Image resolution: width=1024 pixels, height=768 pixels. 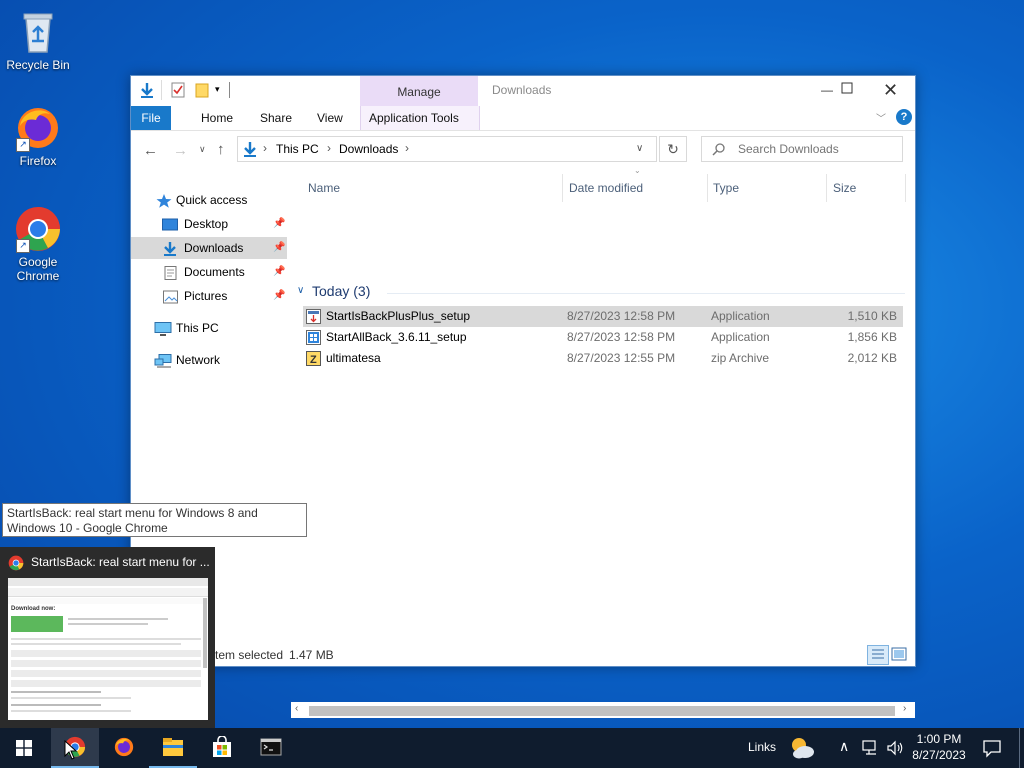 I want to click on horizontal-scrollbar: ‹ ›, so click(x=603, y=710).